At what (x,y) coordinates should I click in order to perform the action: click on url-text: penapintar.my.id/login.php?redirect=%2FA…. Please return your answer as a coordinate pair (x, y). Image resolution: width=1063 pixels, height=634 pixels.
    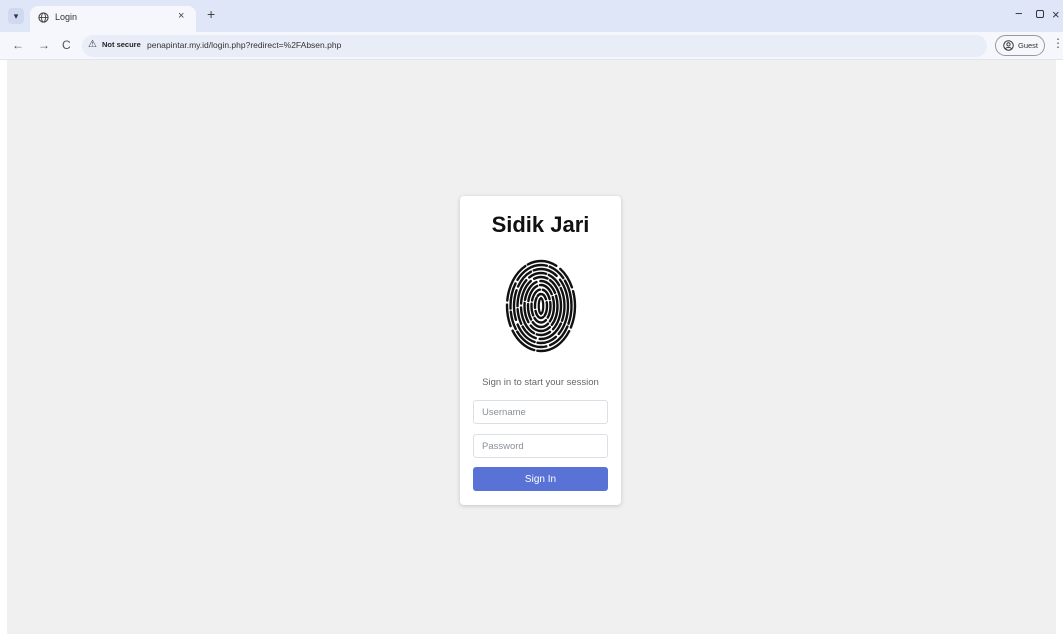
    Looking at the image, I should click on (244, 45).